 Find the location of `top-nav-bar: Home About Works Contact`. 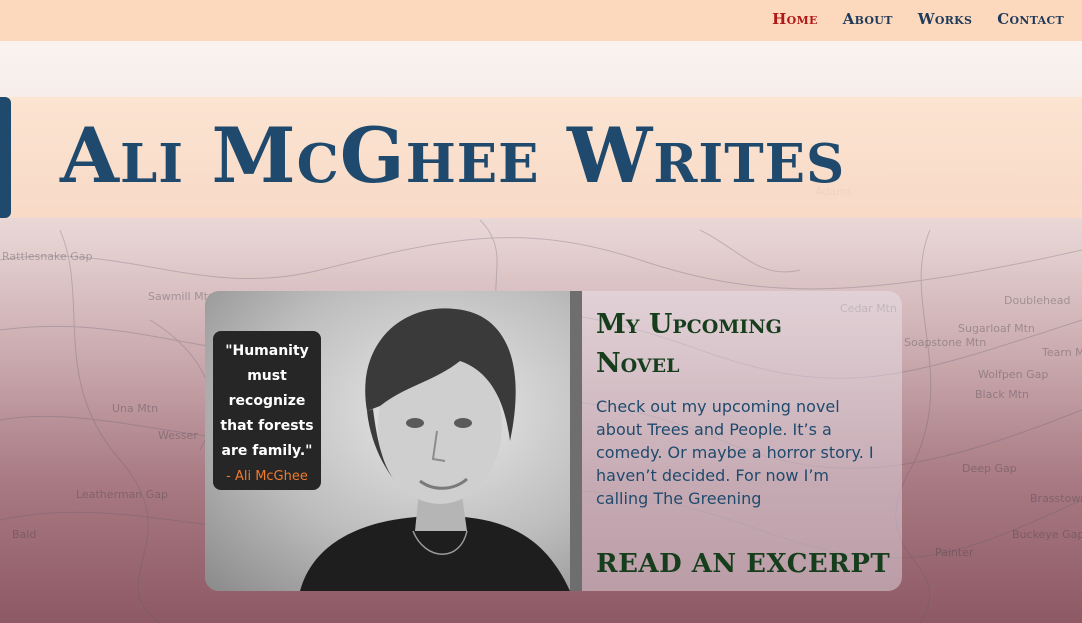

top-nav-bar: Home About Works Contact is located at coordinates (541, 20).